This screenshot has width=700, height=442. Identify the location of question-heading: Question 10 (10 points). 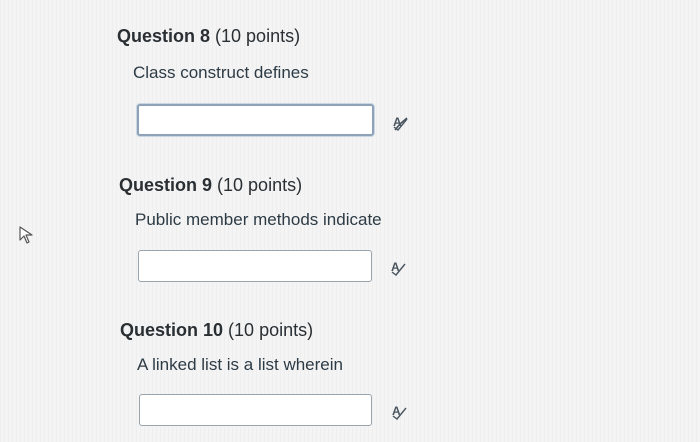
(216, 330).